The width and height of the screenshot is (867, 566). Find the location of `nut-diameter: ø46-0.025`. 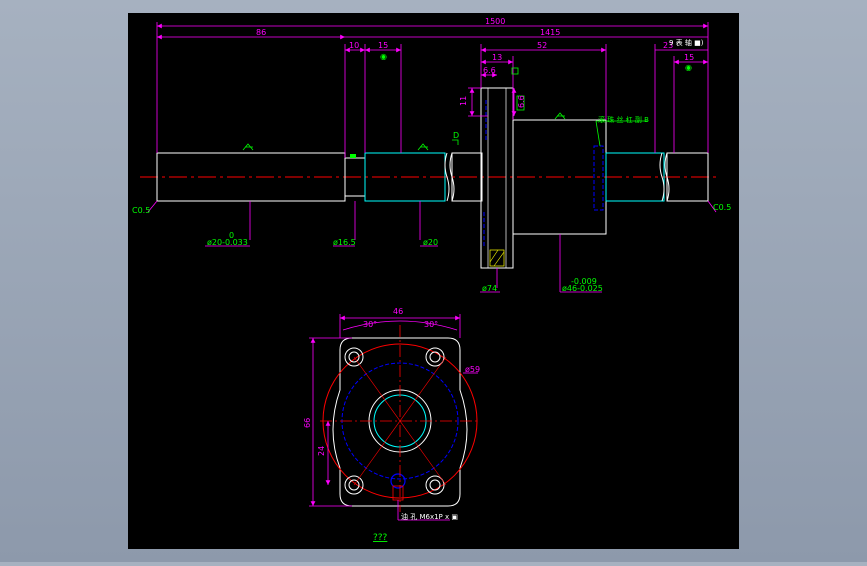

nut-diameter: ø46-0.025 is located at coordinates (582, 288).